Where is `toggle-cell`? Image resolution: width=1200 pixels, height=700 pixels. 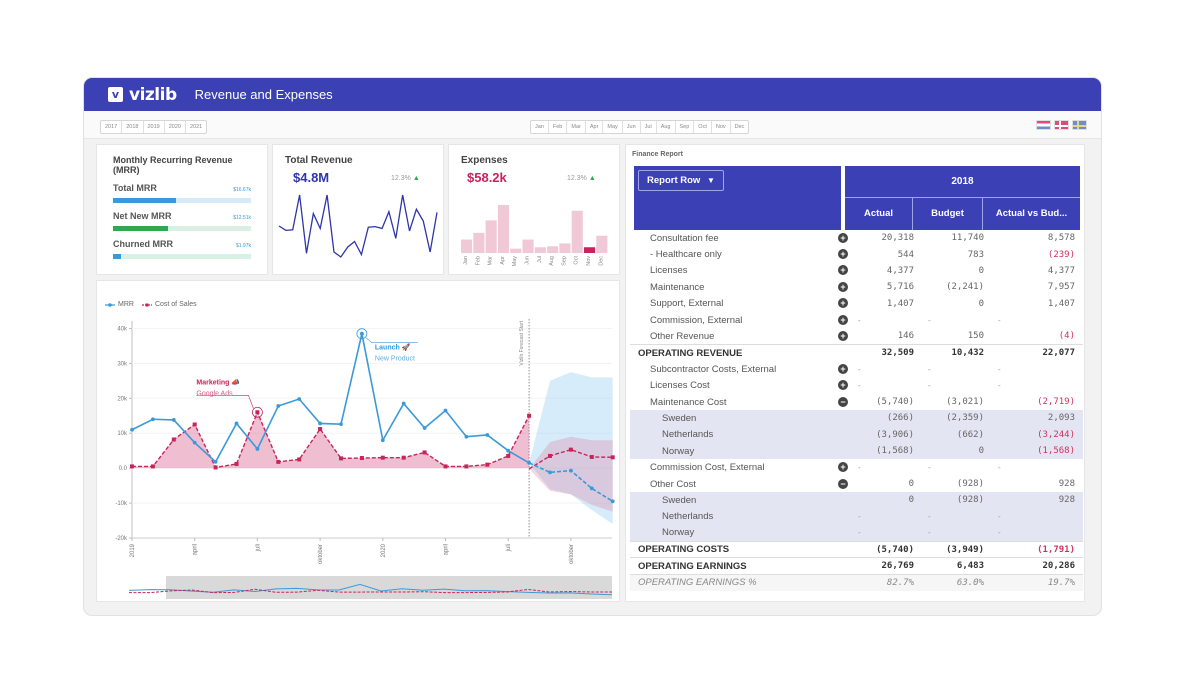 toggle-cell is located at coordinates (843, 500).